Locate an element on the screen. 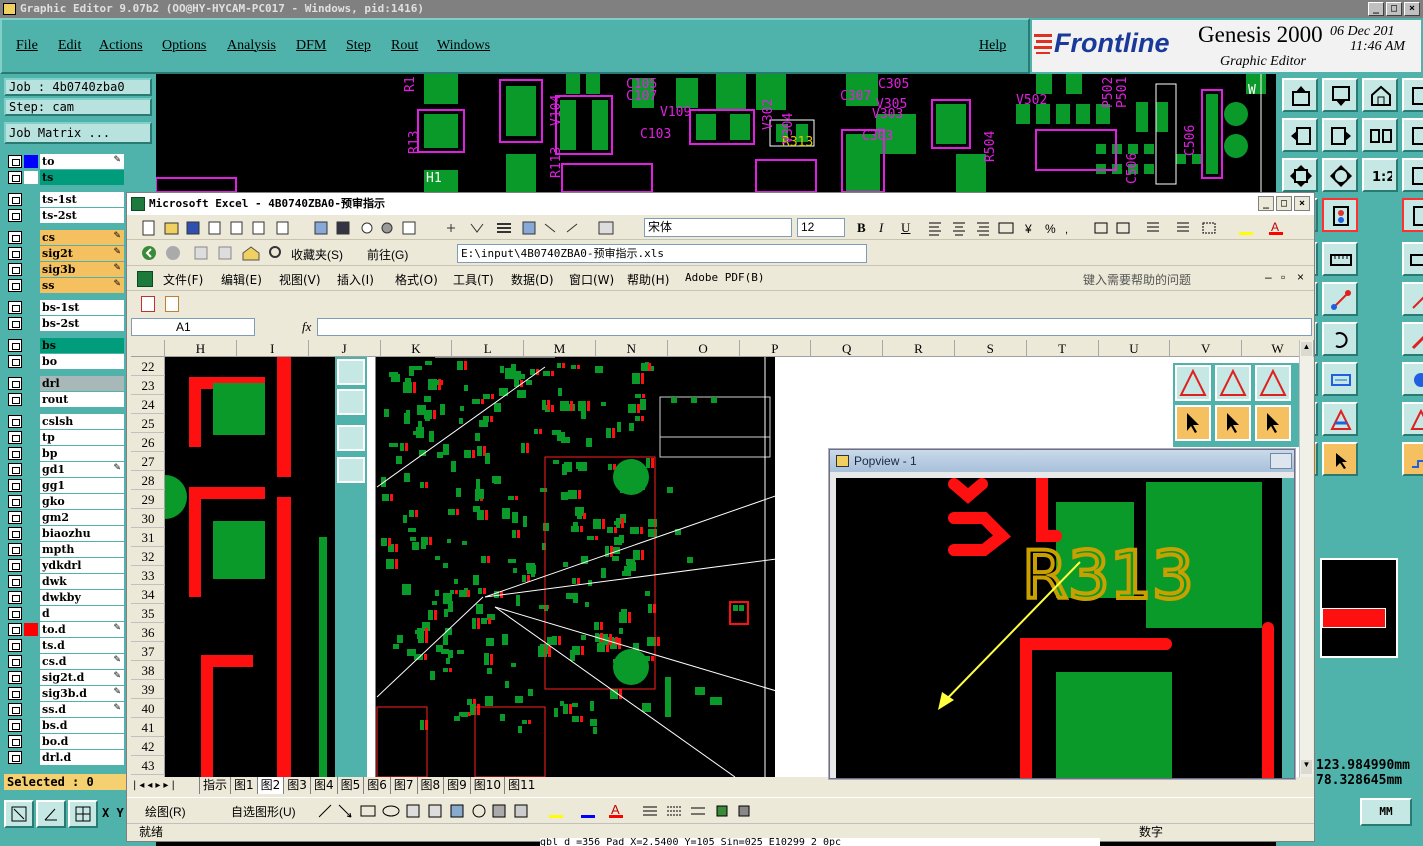 This screenshot has height=846, width=1423. column-header: U is located at coordinates (1134, 348).